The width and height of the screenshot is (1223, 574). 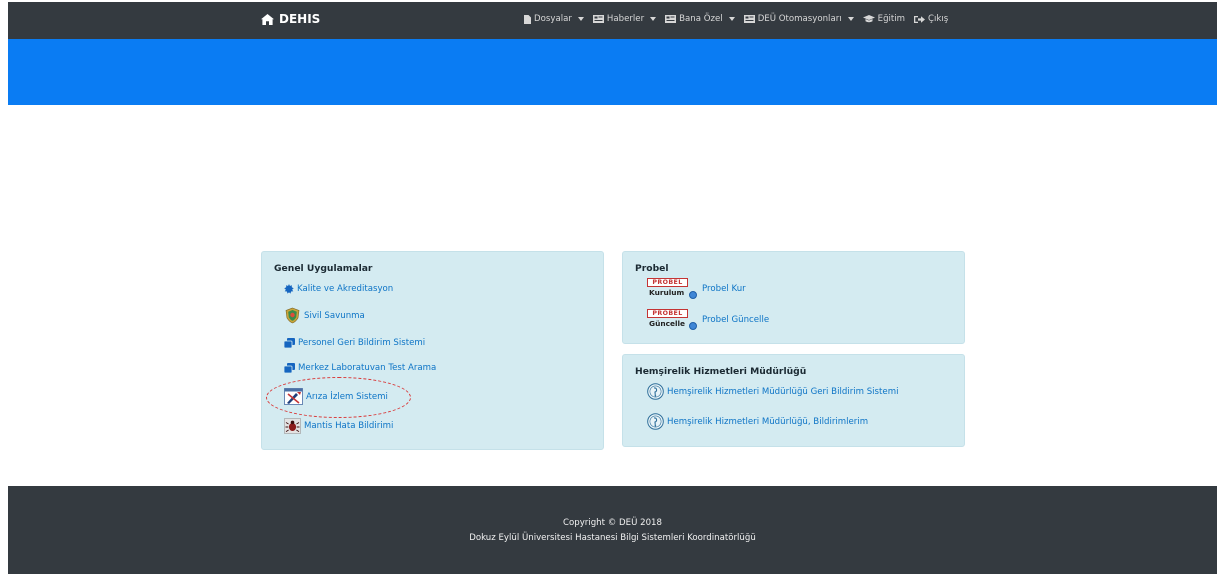 I want to click on nav-label-cikis: Çıkış, so click(x=938, y=19).